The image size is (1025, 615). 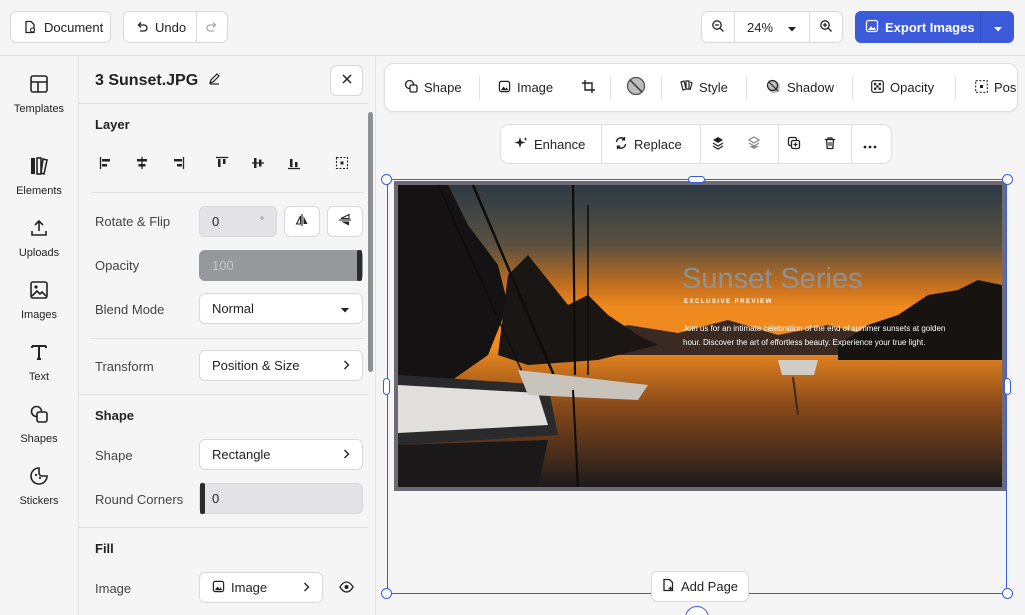 I want to click on align-left-icon, so click(x=106, y=163).